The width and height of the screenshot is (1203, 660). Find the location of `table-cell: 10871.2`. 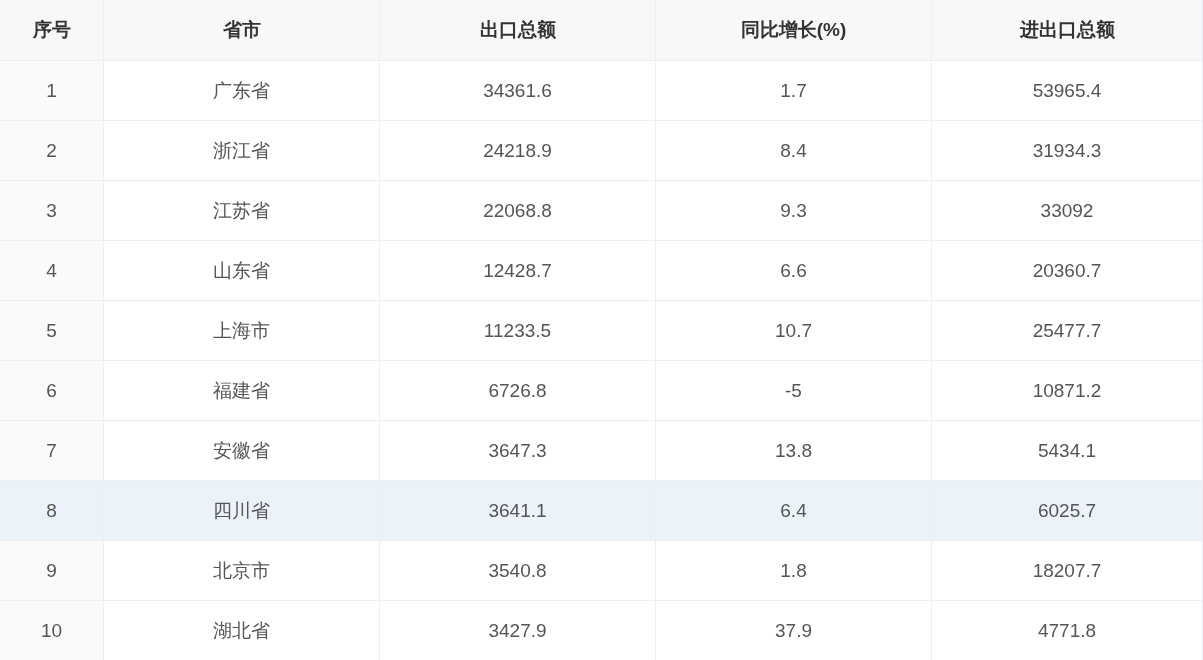

table-cell: 10871.2 is located at coordinates (1067, 391).